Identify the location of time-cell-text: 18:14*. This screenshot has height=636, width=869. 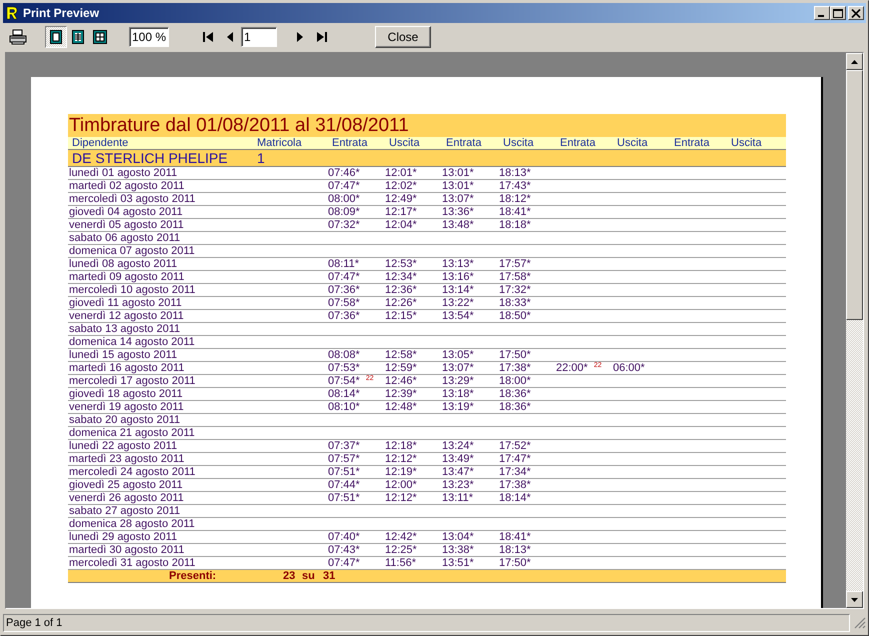
(515, 498).